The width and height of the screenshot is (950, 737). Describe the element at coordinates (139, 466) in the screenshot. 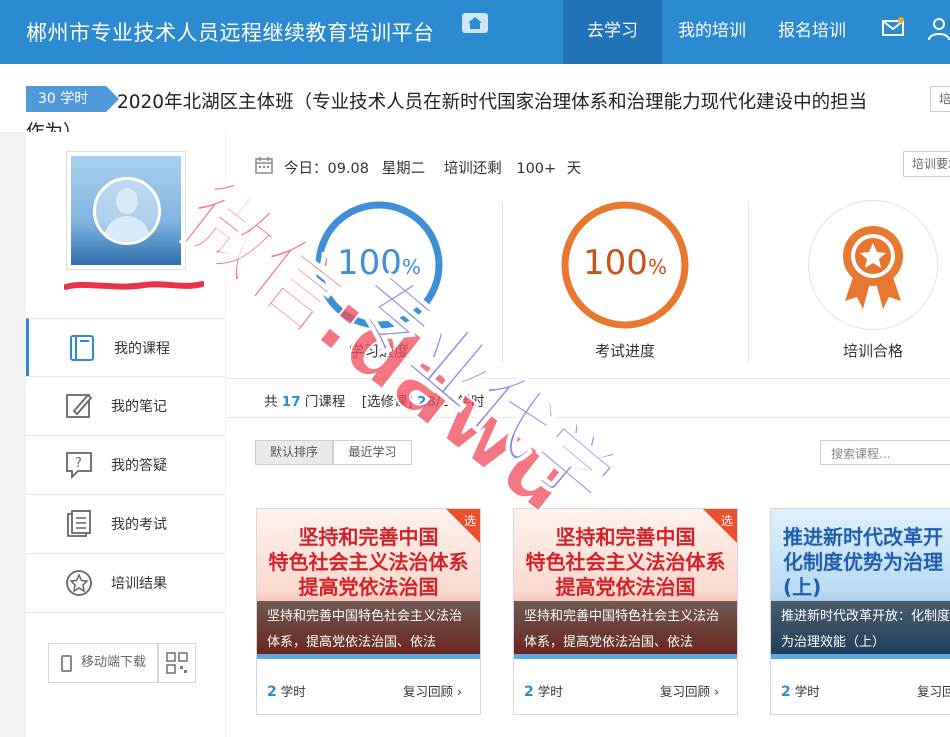

I see `sidebar-item-label: 我的答疑` at that location.